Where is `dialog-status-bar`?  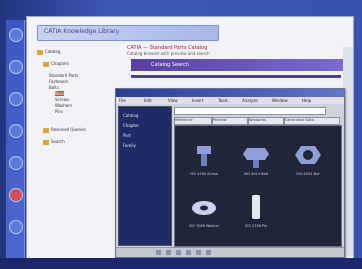
dialog-status-bar is located at coordinates (230, 252).